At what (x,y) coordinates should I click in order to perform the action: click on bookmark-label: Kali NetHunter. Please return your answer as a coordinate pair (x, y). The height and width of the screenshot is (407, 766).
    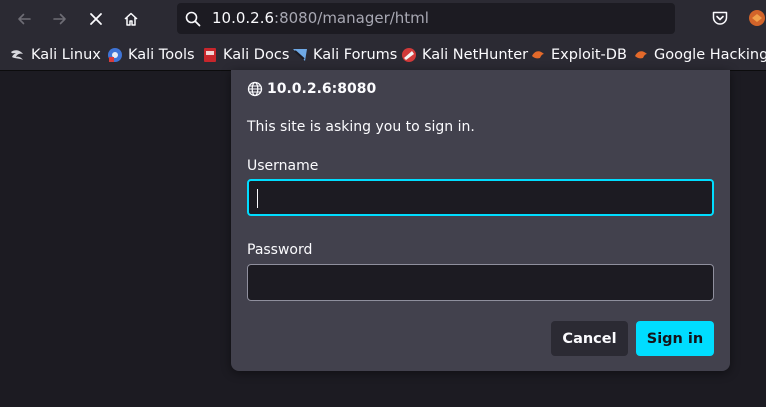
    Looking at the image, I should click on (475, 55).